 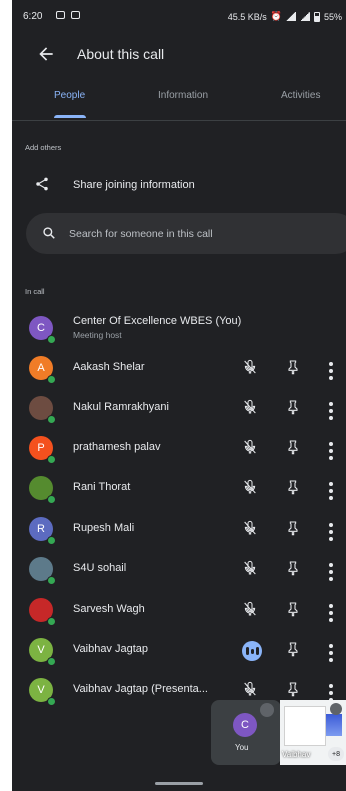 I want to click on participant-row: V Vaibhav Jagtap, so click(x=179, y=652).